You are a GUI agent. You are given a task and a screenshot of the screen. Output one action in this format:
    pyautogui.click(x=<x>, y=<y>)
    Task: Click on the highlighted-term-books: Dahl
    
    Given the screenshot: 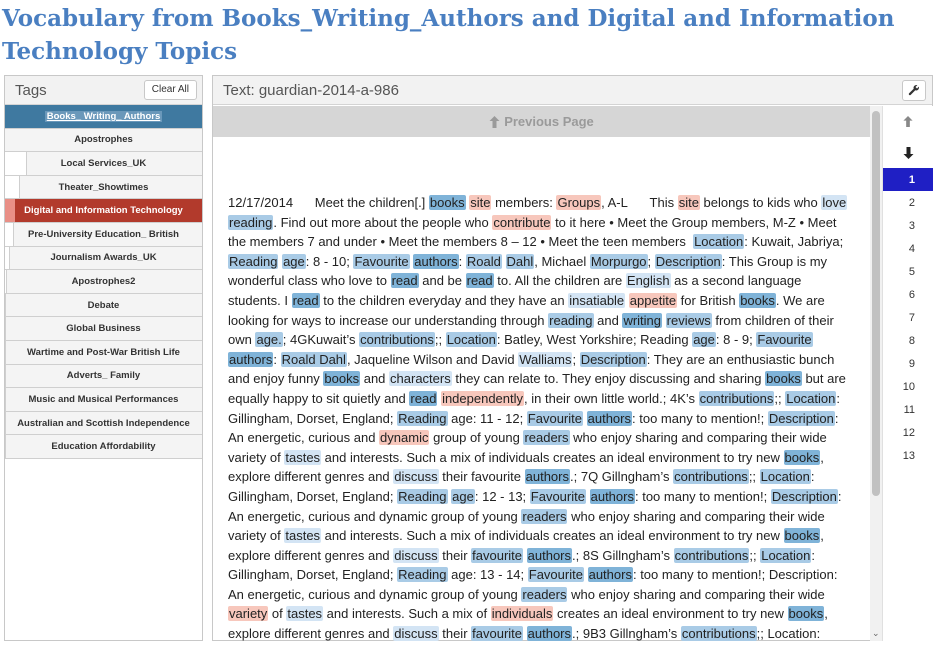 What is the action you would take?
    pyautogui.click(x=520, y=261)
    